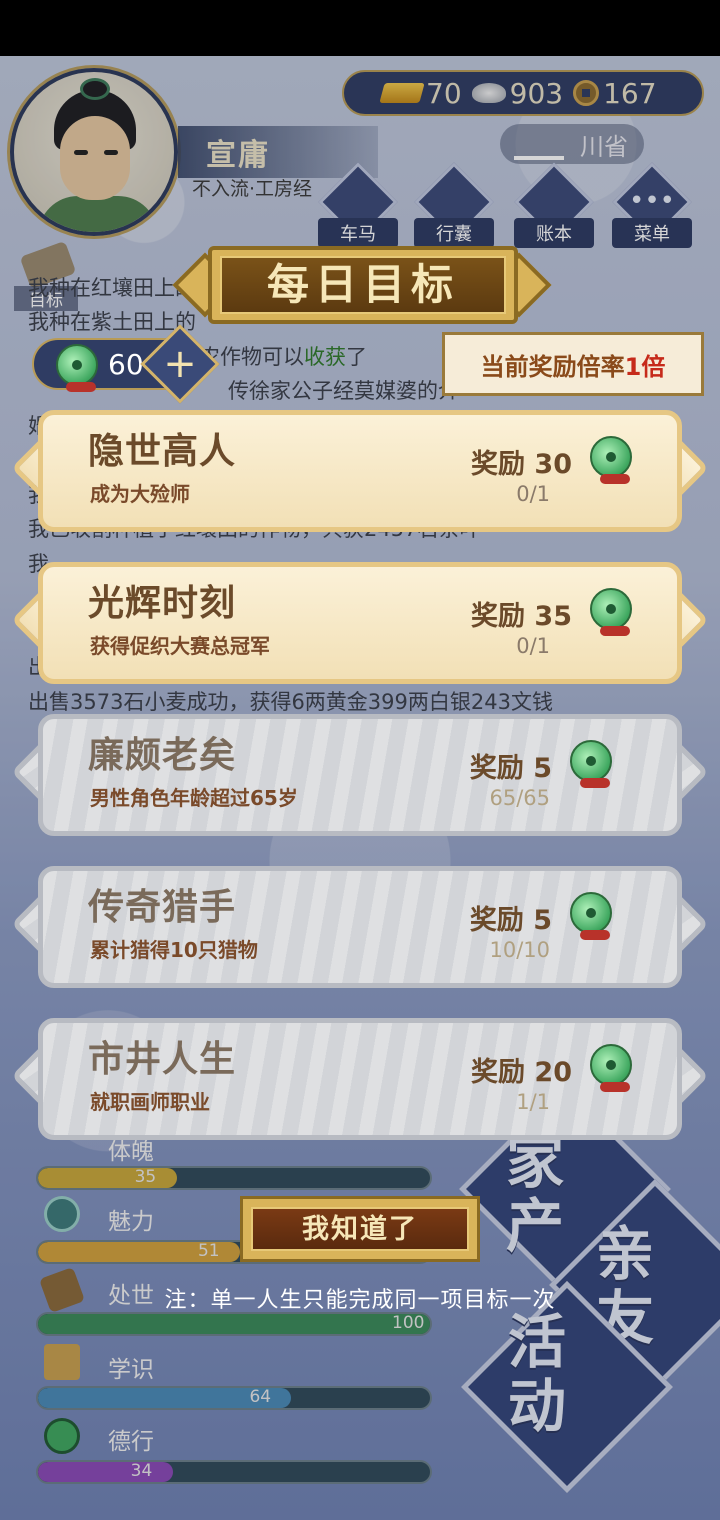 This screenshot has width=720, height=1520. Describe the element at coordinates (360, 775) in the screenshot. I see `goal-card: 廉颇老矣 男性角色年龄超过65岁 奖励 5 65/65` at that location.